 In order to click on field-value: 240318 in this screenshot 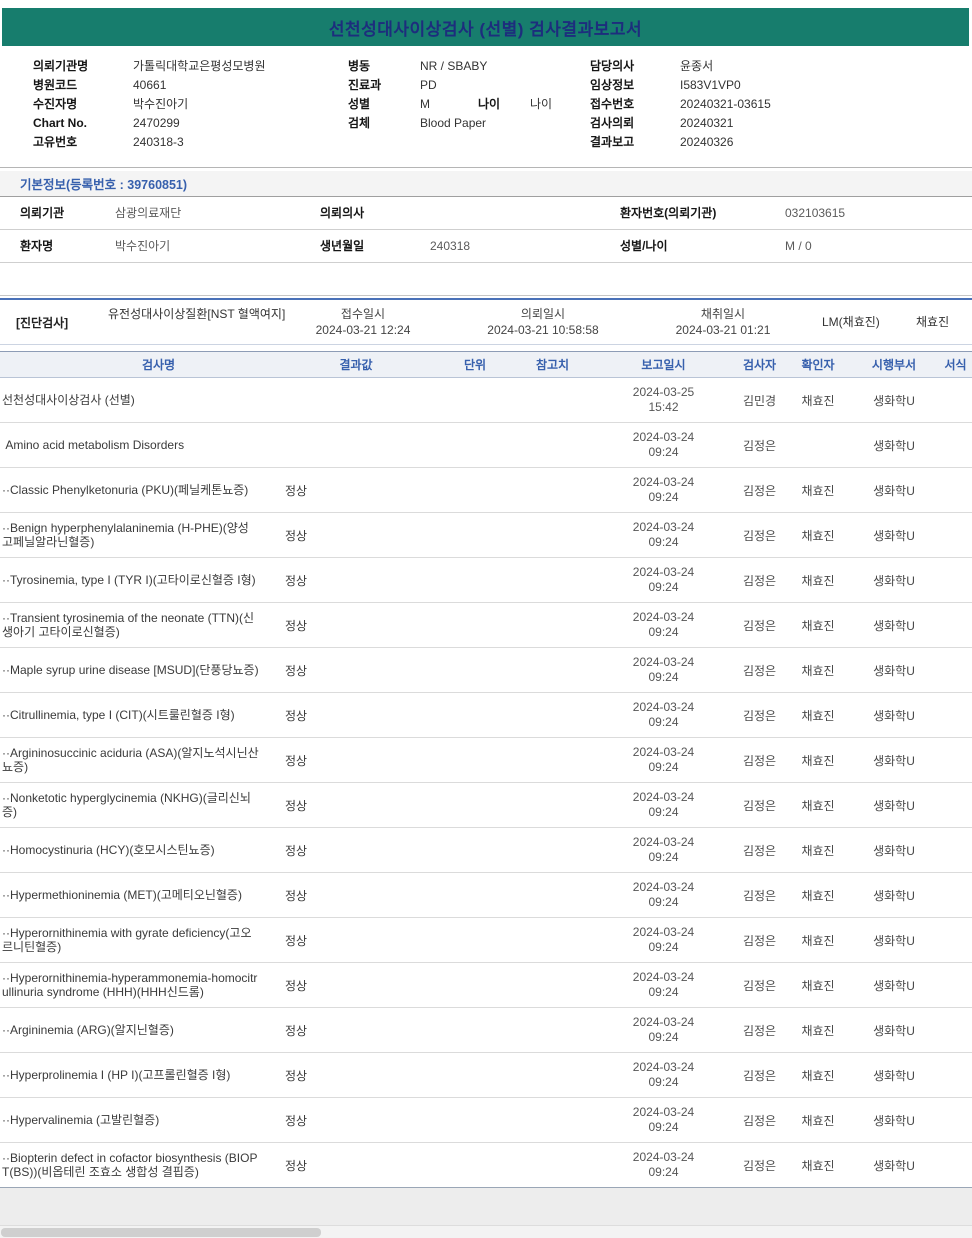, I will do `click(450, 246)`.